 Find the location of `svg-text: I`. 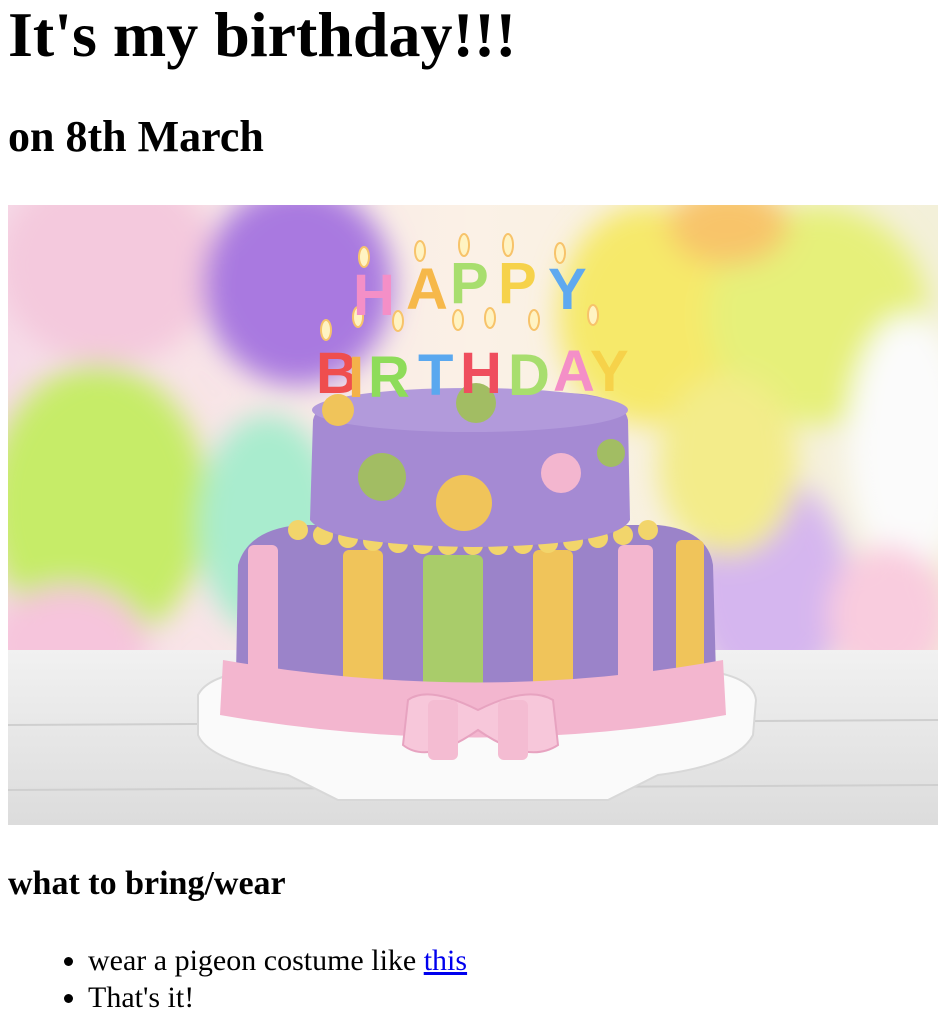

svg-text: I is located at coordinates (356, 377).